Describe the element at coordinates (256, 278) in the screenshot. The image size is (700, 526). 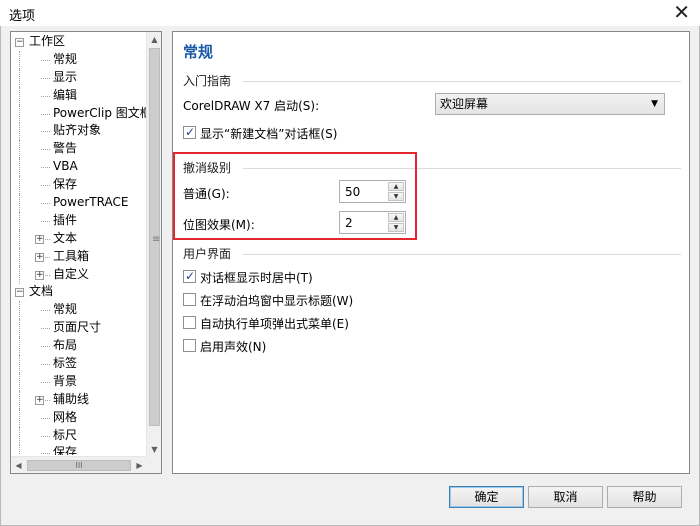
I see `ui-option-label: 对话框显示时居中(T)` at that location.